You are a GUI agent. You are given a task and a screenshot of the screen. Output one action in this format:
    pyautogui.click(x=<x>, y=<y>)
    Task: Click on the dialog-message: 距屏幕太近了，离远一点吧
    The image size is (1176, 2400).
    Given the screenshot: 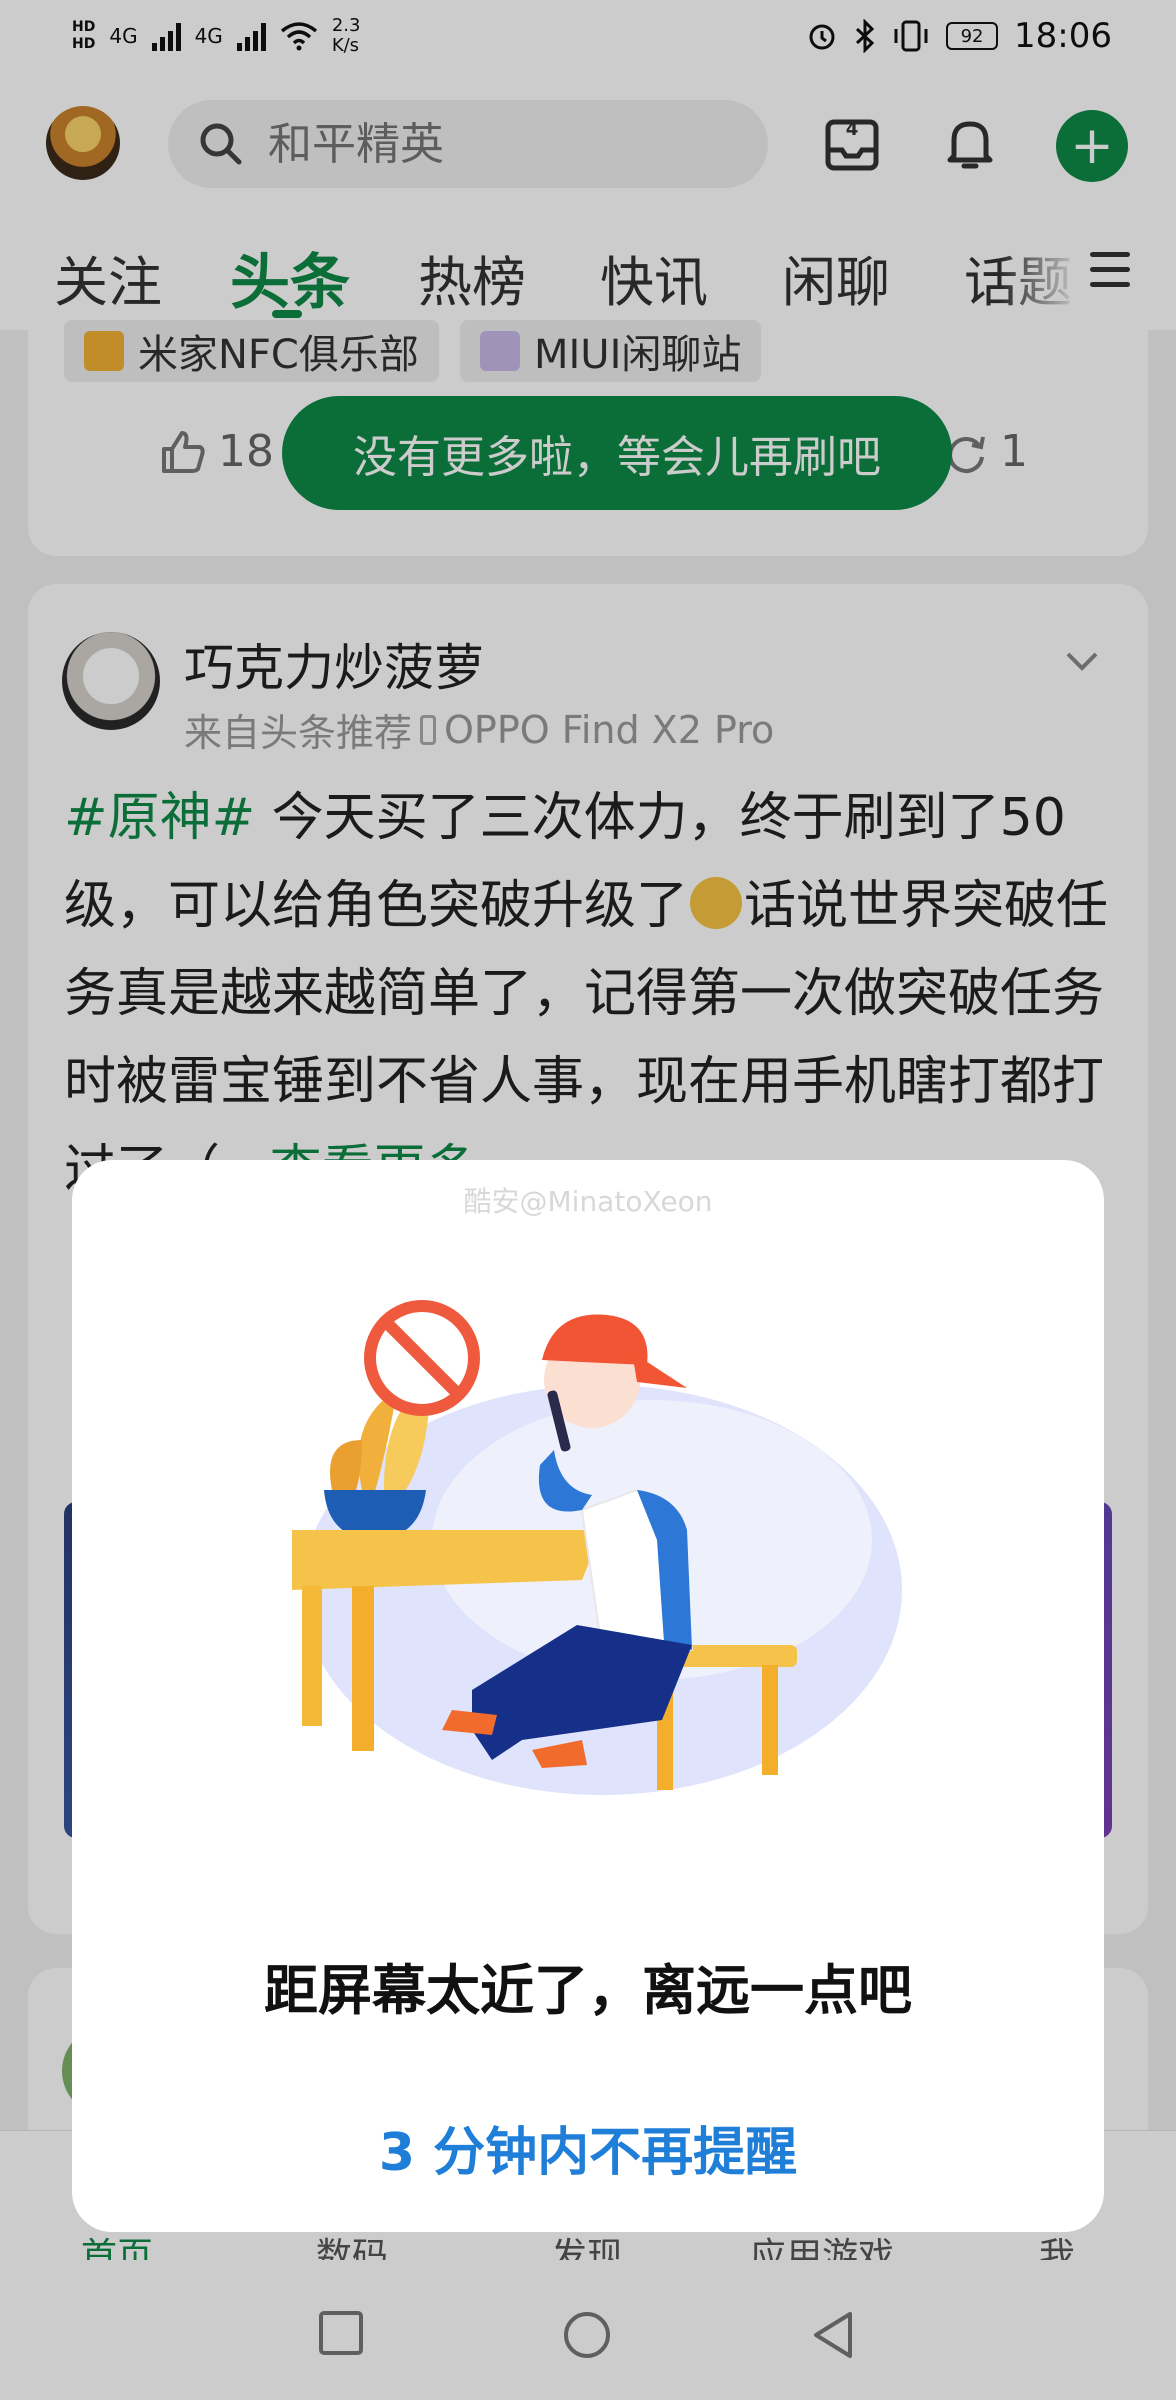 What is the action you would take?
    pyautogui.click(x=588, y=1990)
    